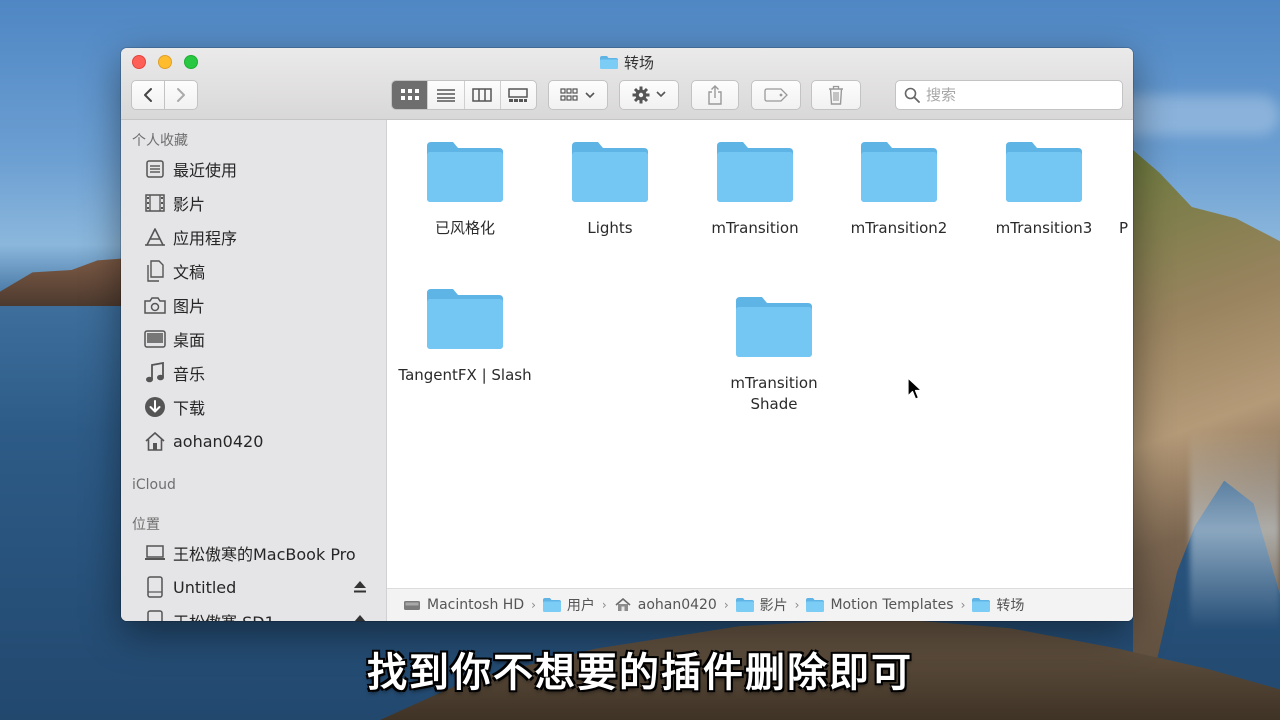 The height and width of the screenshot is (720, 1280). Describe the element at coordinates (410, 95) in the screenshot. I see `icon-view-button` at that location.